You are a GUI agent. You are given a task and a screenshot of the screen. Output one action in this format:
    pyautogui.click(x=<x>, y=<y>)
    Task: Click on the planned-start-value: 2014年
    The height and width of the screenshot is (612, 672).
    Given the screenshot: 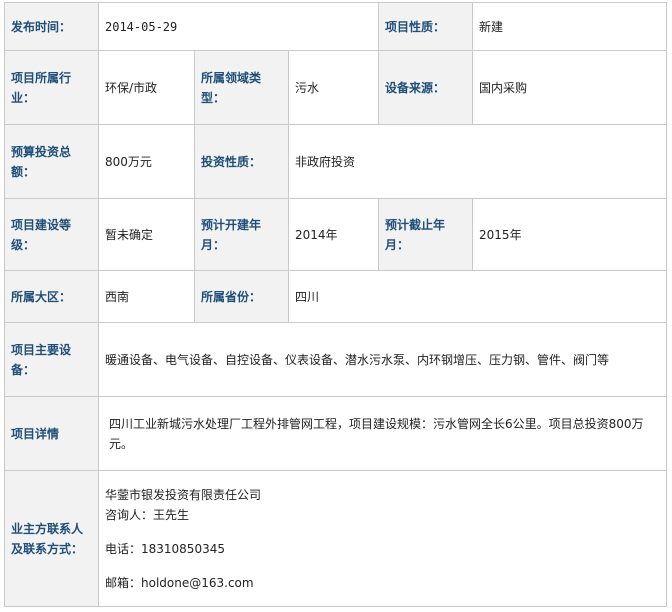 What is the action you would take?
    pyautogui.click(x=333, y=234)
    